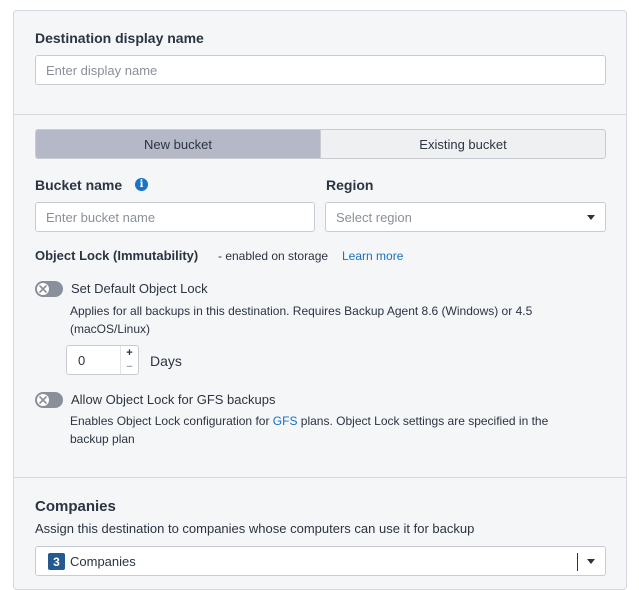  Describe the element at coordinates (273, 256) in the screenshot. I see `object-lock-note: - enabled on storage` at that location.